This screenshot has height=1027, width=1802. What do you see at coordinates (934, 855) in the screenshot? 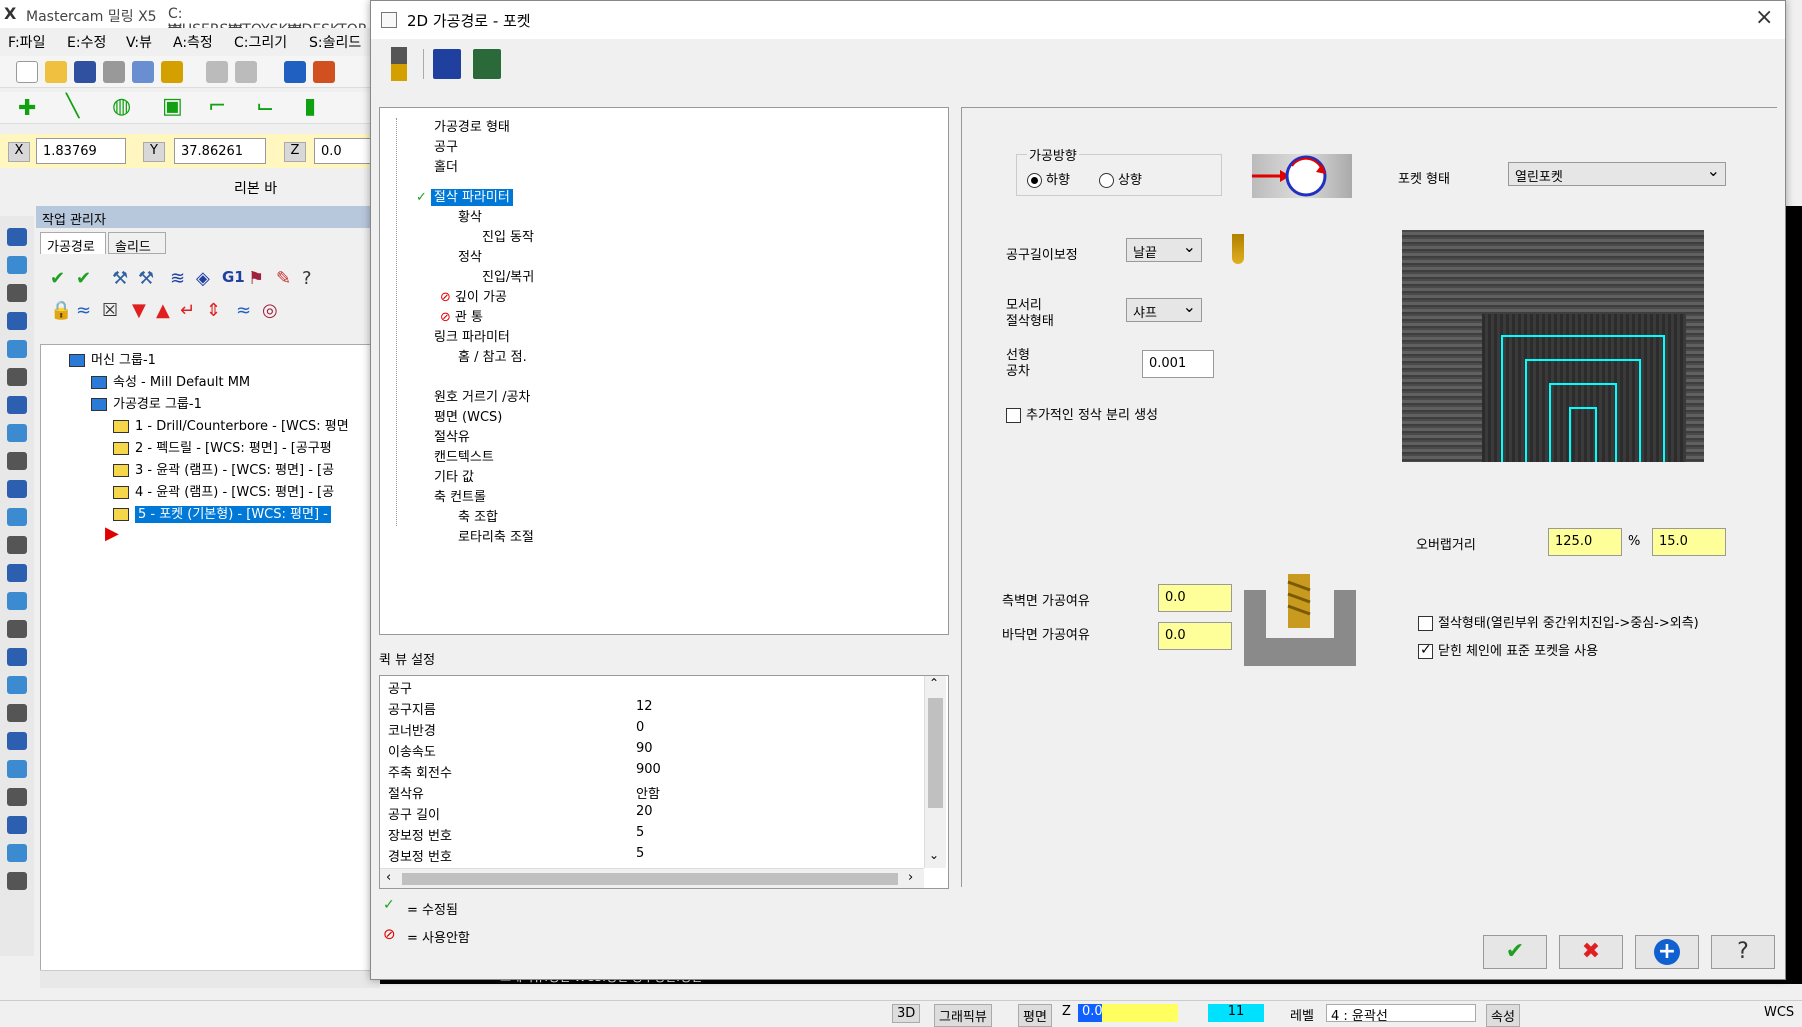
I see `scroll-down-icon: ⌄` at bounding box center [934, 855].